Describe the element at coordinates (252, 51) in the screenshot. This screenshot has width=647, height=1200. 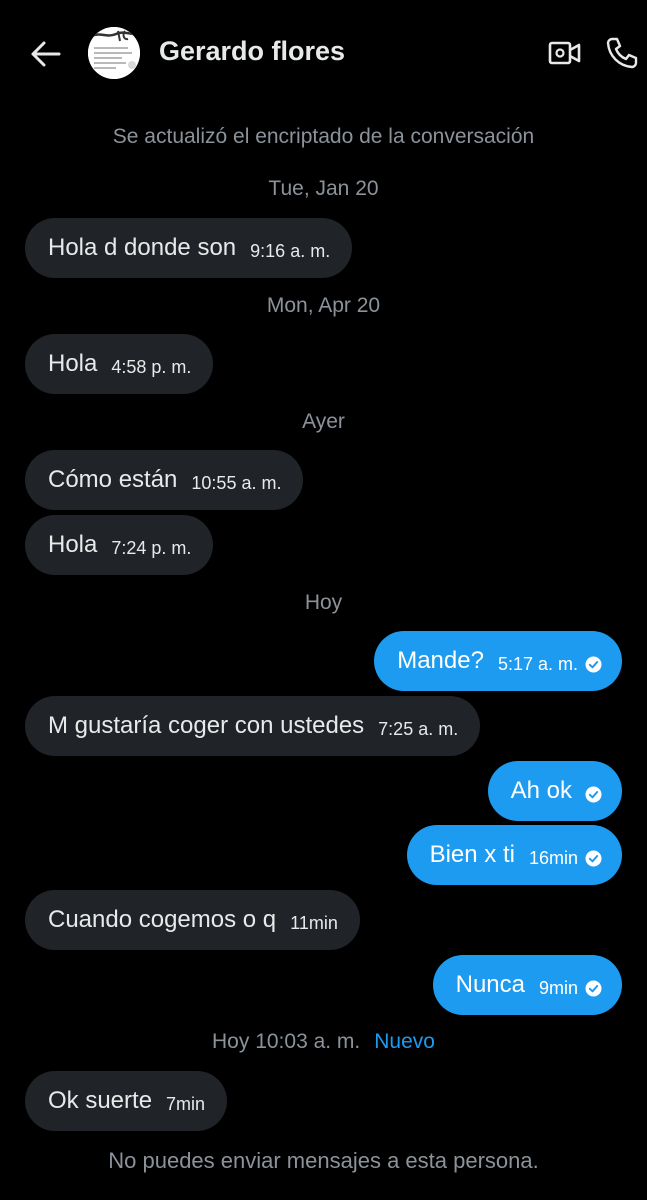
I see `contact-name: Gerardo flores` at that location.